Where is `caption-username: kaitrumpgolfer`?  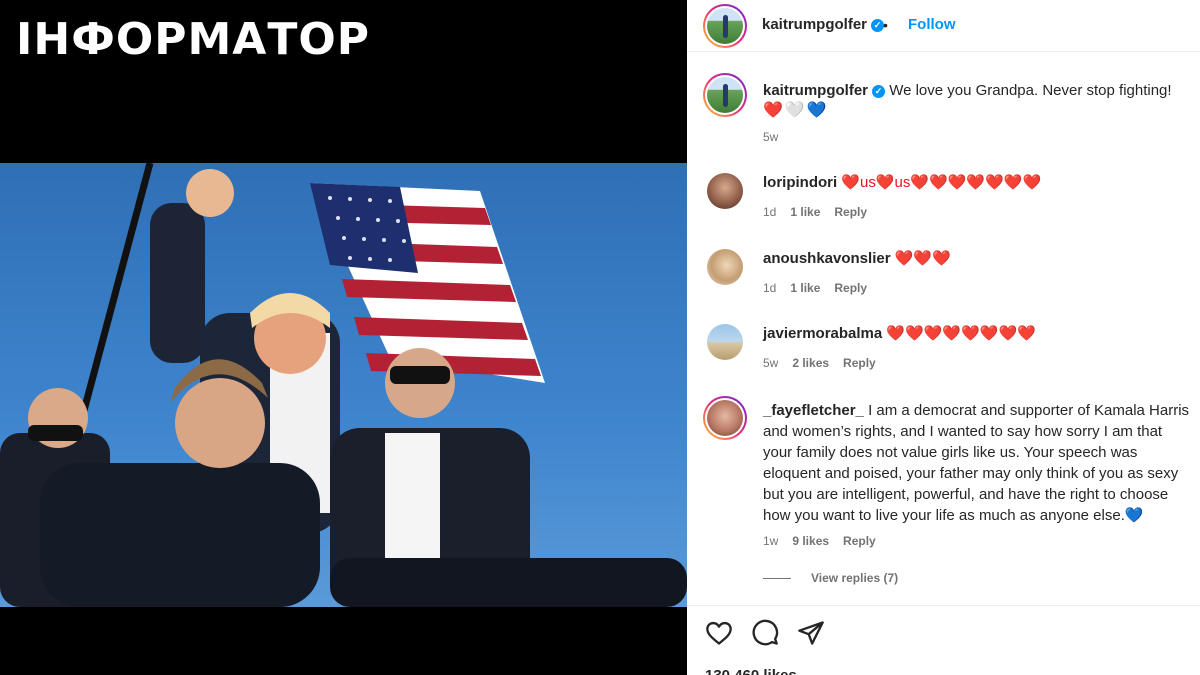 caption-username: kaitrumpgolfer is located at coordinates (815, 90).